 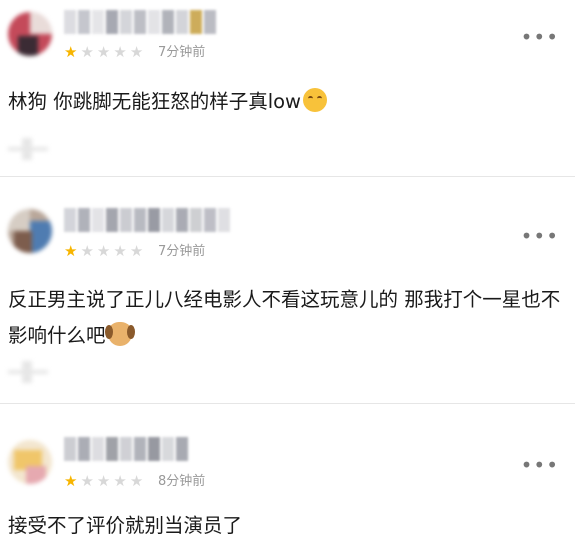 I want to click on comment-text: 接受不了评价就别当演员了, so click(x=125, y=525).